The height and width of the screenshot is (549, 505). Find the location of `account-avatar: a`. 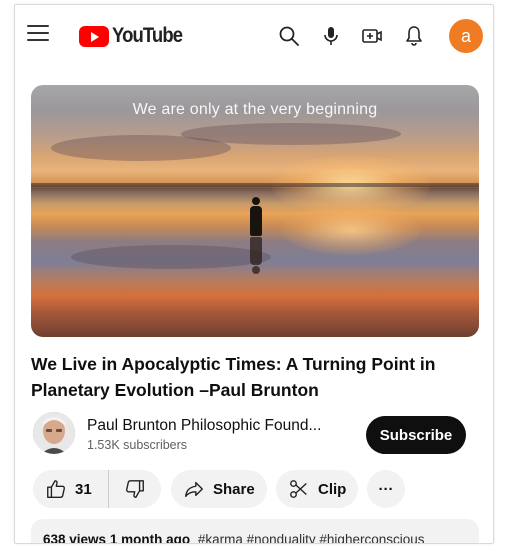

account-avatar: a is located at coordinates (466, 36).